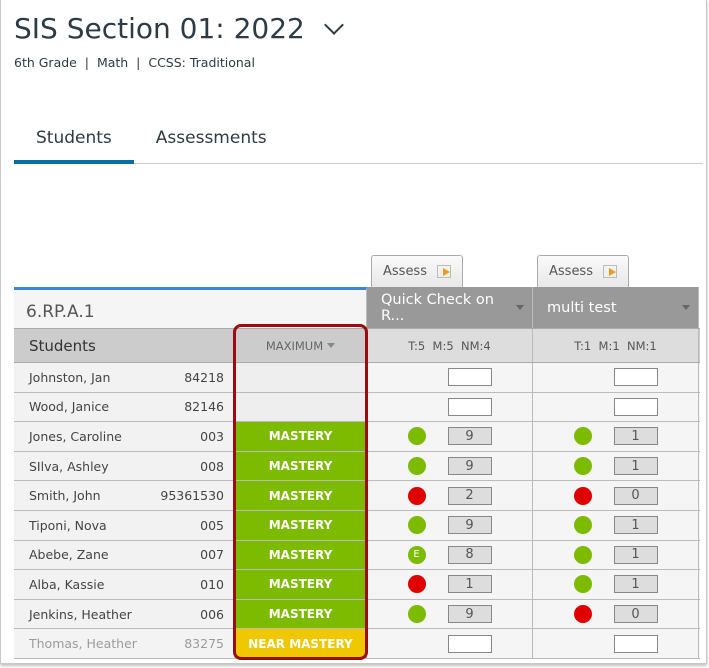  I want to click on calc-method-dropdown: MAXIMUM, so click(301, 345).